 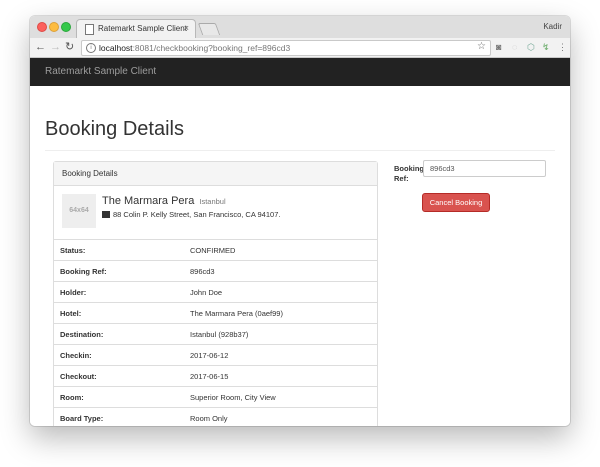 I want to click on row-label: Destination:, so click(x=119, y=334).